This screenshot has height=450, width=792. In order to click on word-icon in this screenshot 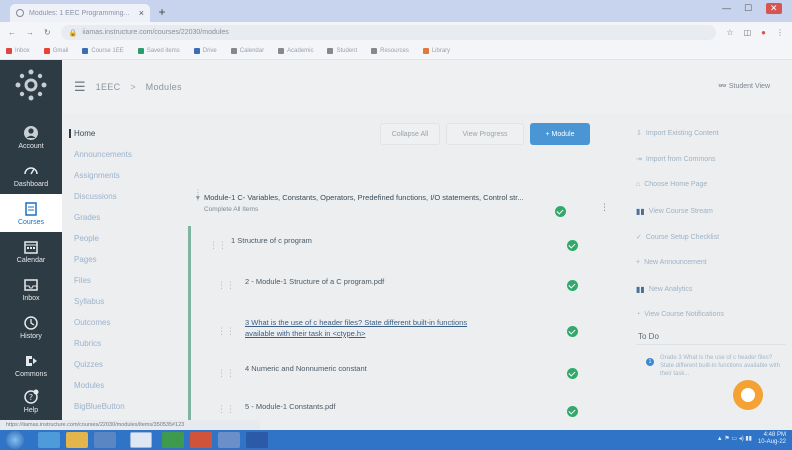, I will do `click(257, 440)`.